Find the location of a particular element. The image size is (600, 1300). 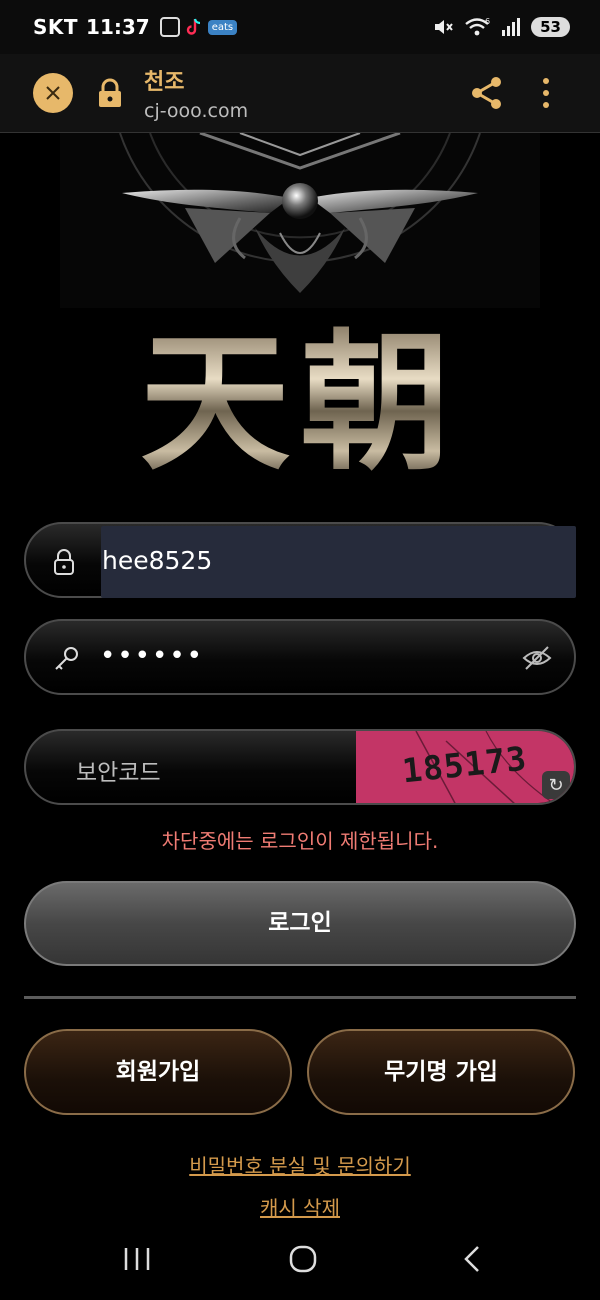

close-icon is located at coordinates (53, 93).